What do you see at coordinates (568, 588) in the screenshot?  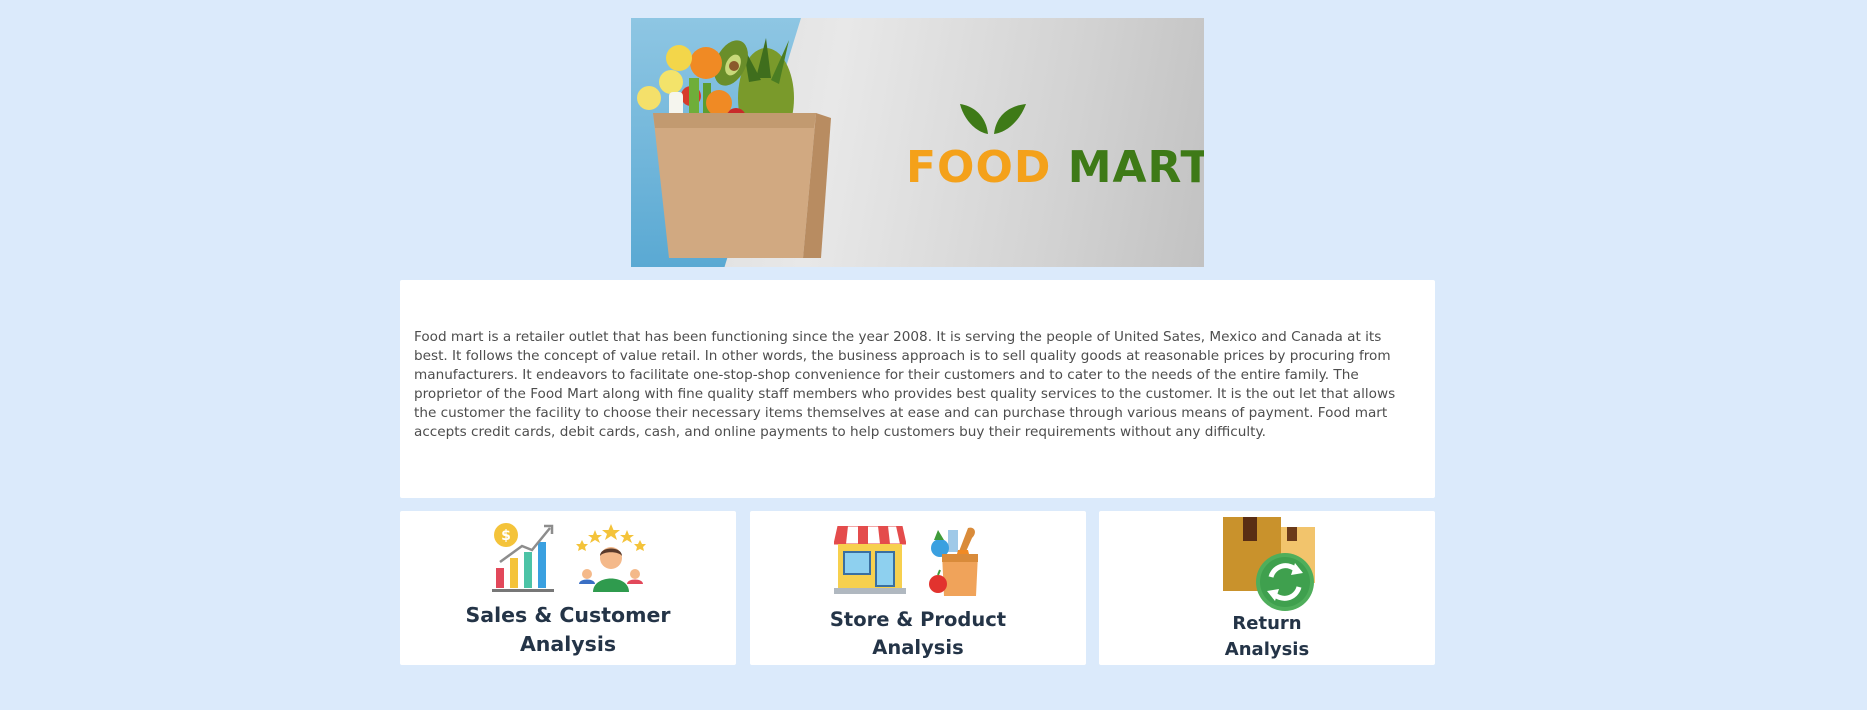 I see `sales-customer-analysis-card: $ Sales & Customer Analysis` at bounding box center [568, 588].